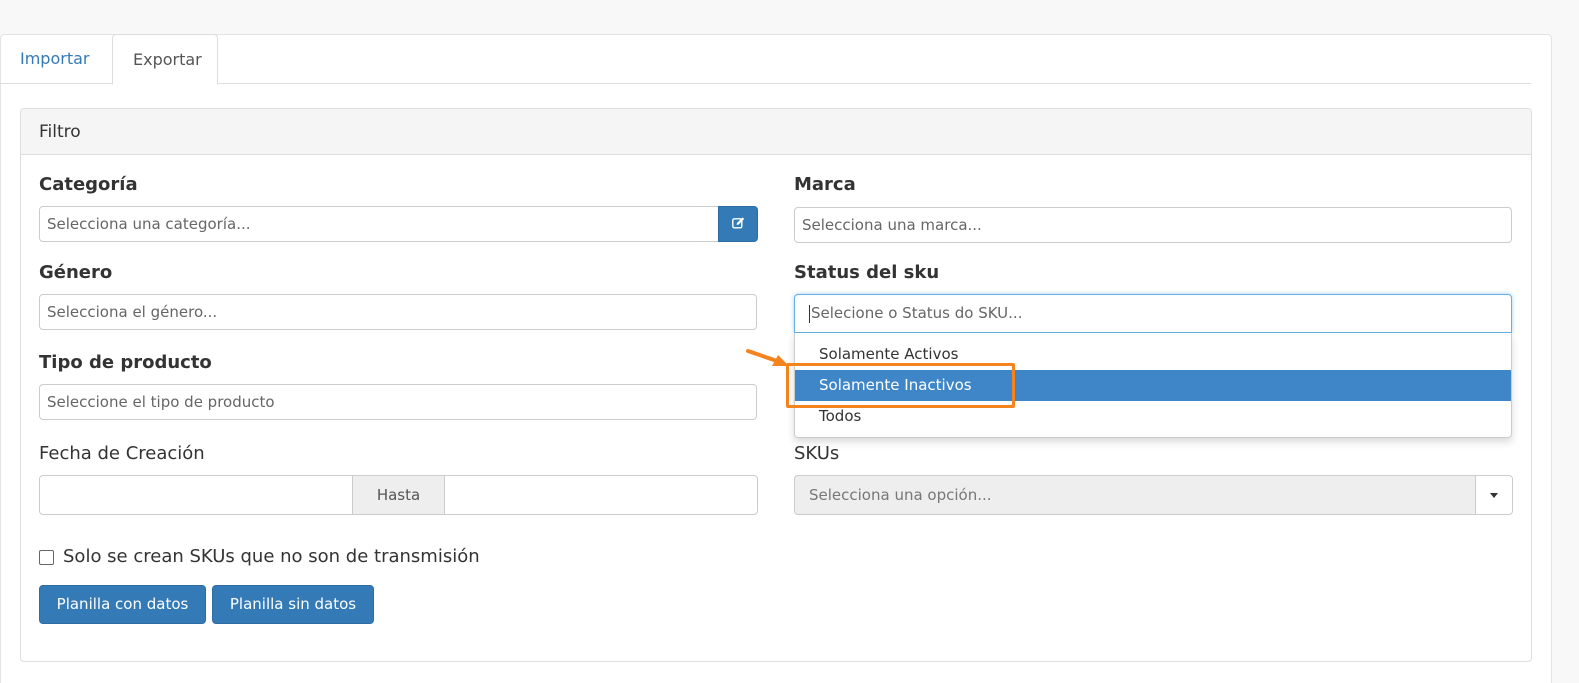 The width and height of the screenshot is (1579, 683). What do you see at coordinates (76, 272) in the screenshot?
I see `genero-label: Género` at bounding box center [76, 272].